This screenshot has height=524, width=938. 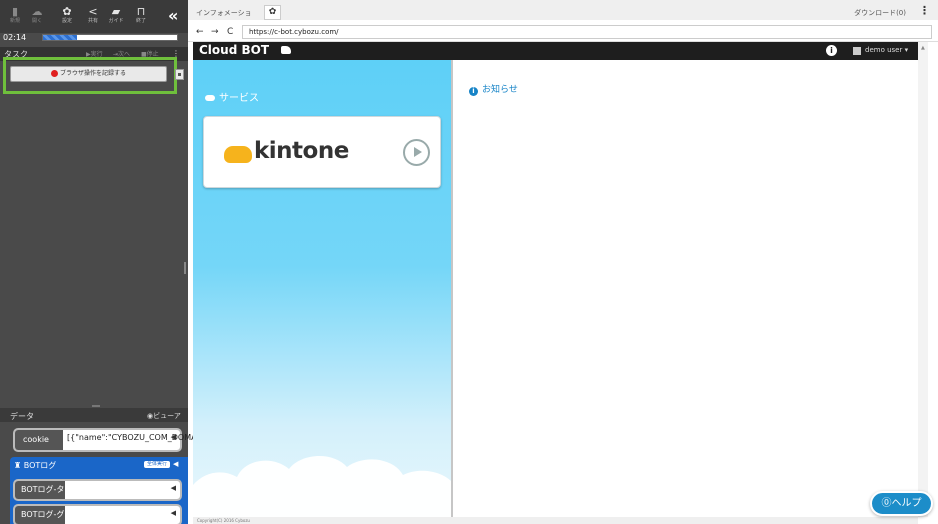 What do you see at coordinates (416, 152) in the screenshot?
I see `play-icon` at bounding box center [416, 152].